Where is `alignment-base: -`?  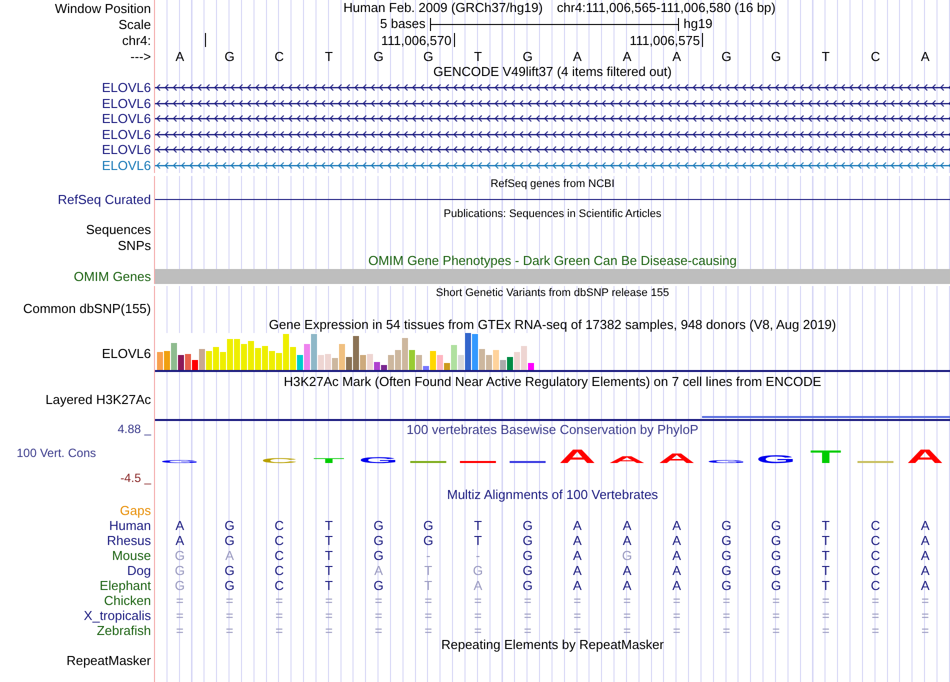 alignment-base: - is located at coordinates (478, 555).